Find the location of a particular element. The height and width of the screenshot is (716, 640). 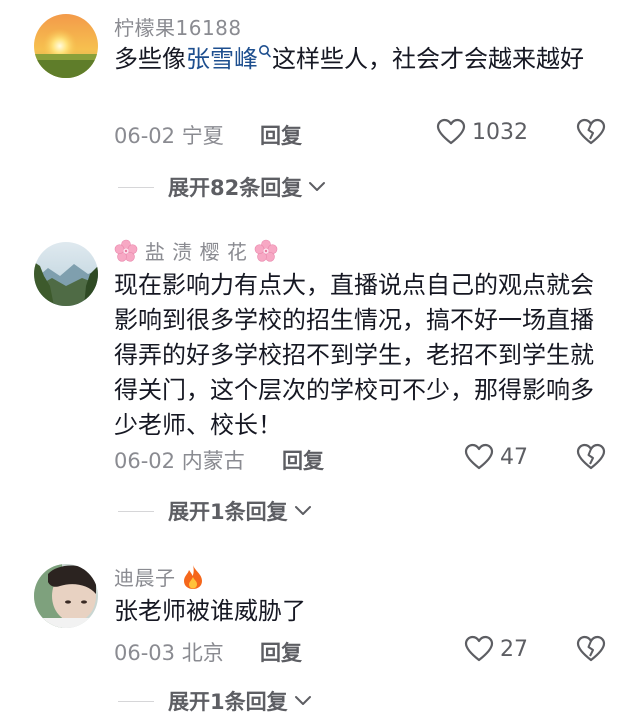

like-button: 1032 is located at coordinates (482, 132).